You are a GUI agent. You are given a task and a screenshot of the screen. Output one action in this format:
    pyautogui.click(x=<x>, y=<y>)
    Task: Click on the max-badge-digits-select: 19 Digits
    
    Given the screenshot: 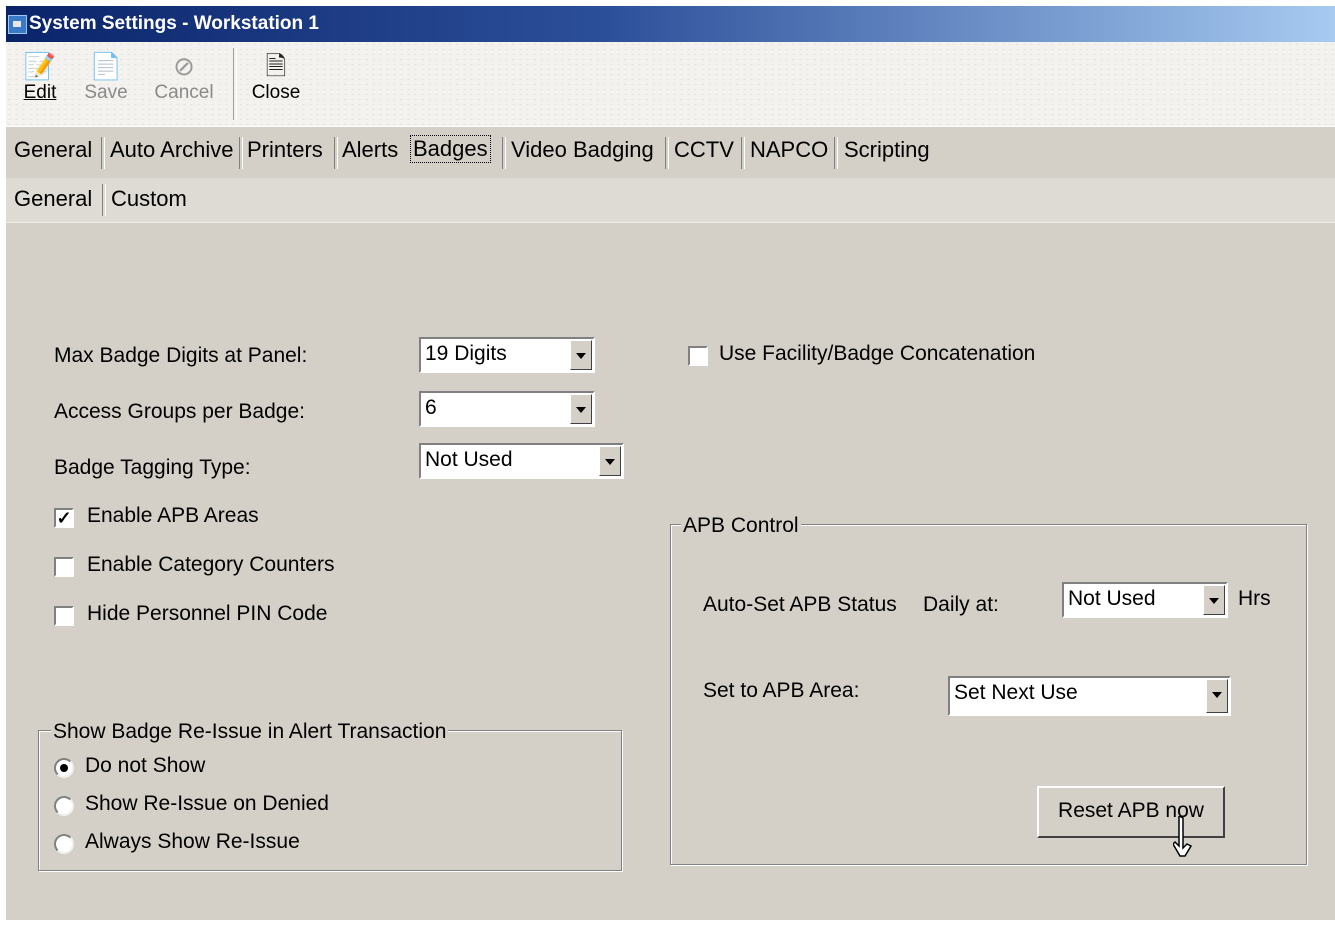 What is the action you would take?
    pyautogui.click(x=507, y=355)
    